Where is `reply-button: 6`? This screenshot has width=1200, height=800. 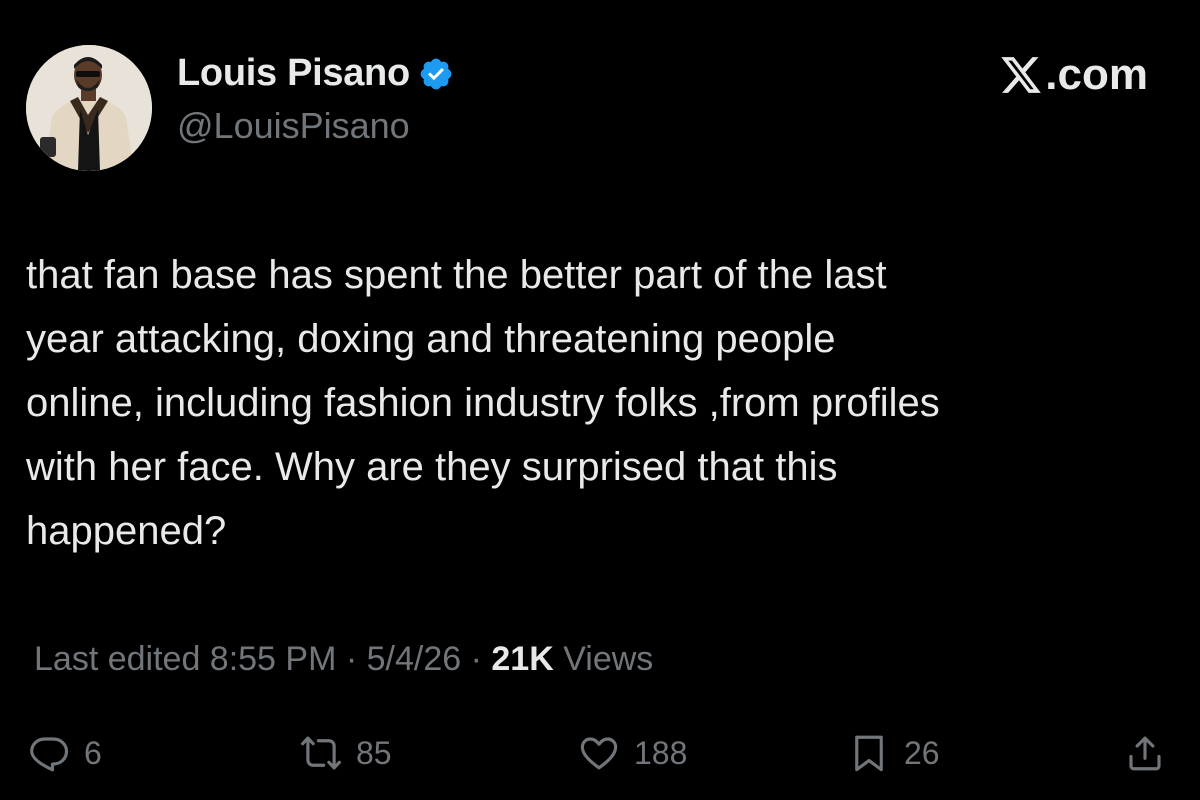 reply-button: 6 is located at coordinates (65, 753).